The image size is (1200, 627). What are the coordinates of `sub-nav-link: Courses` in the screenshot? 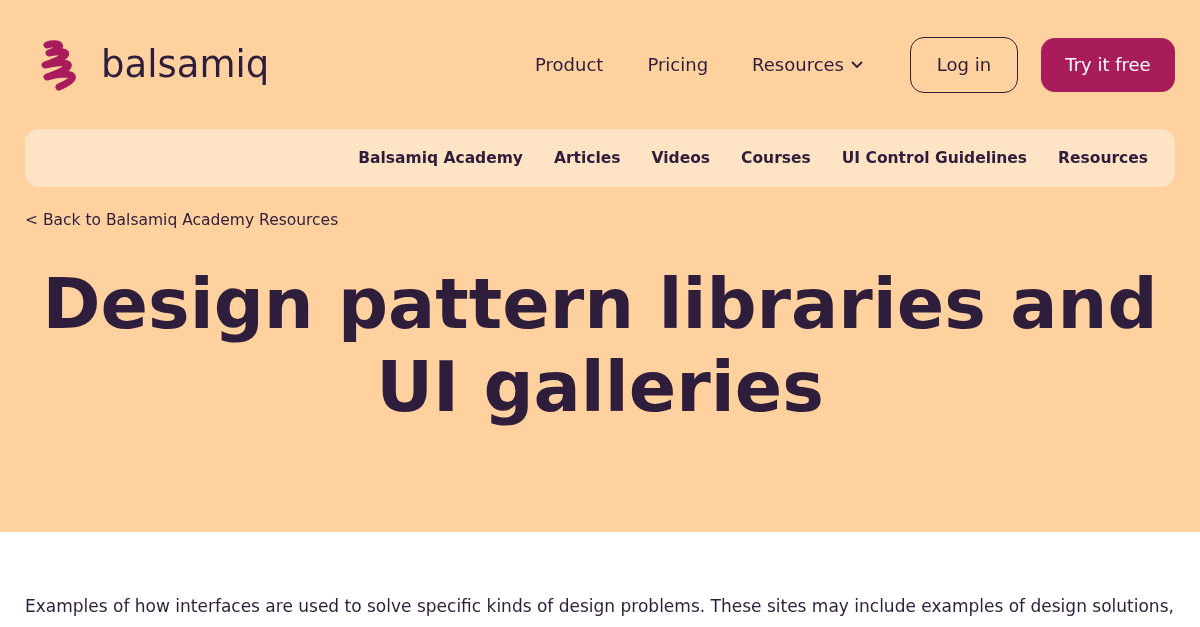 It's located at (776, 158).